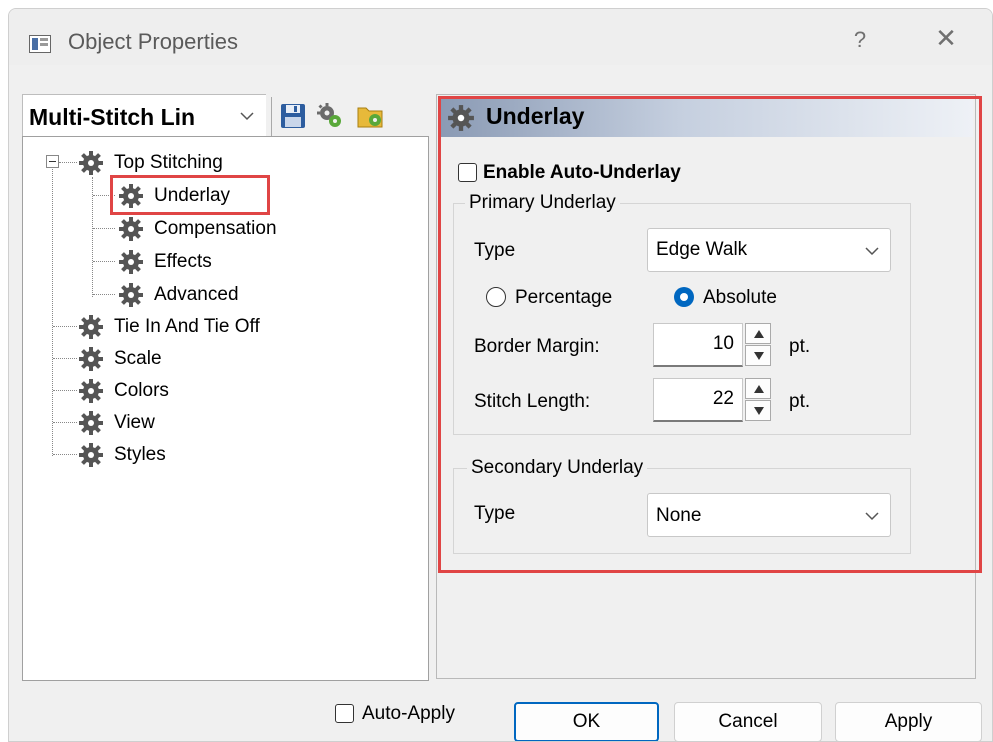 This screenshot has height=742, width=993. I want to click on tree-item-scale: Scale, so click(120, 359).